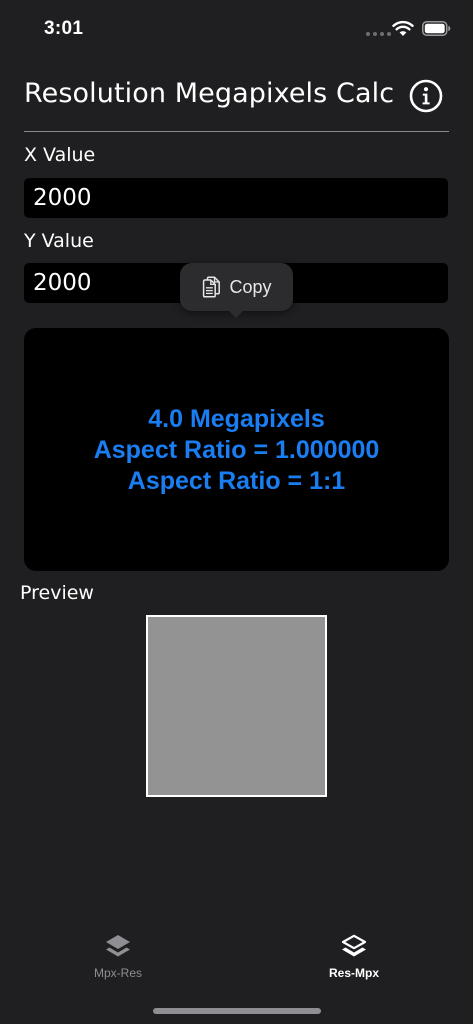  Describe the element at coordinates (212, 287) in the screenshot. I see `copy-documents-icon` at that location.